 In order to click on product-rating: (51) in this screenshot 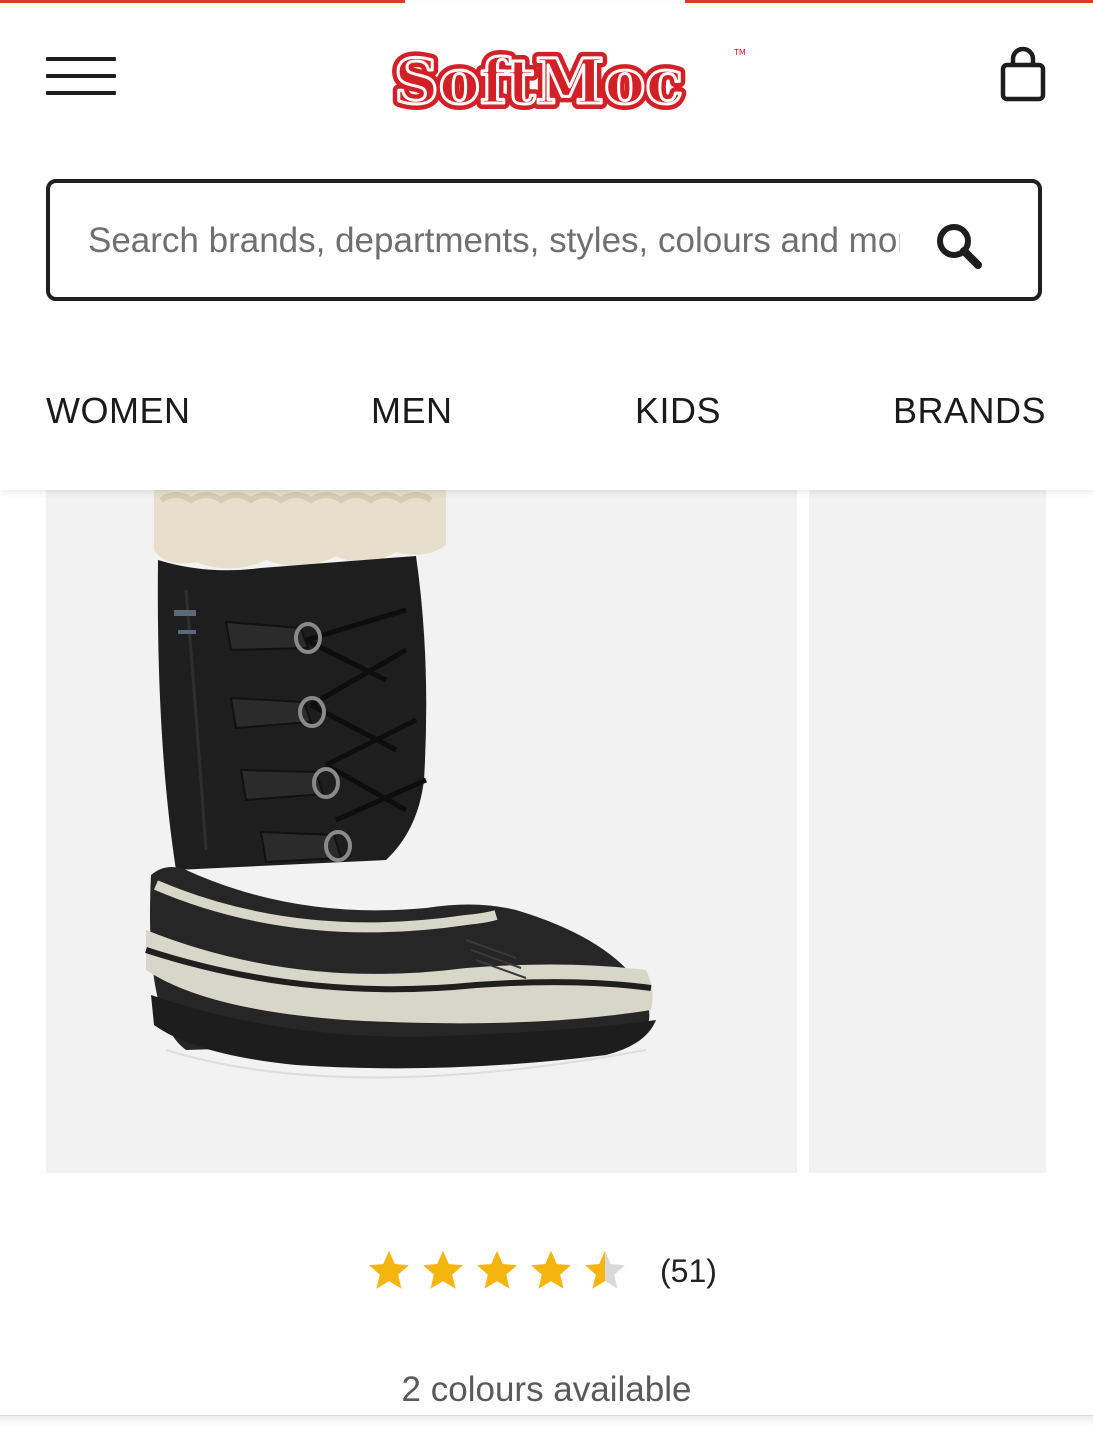, I will do `click(566, 1275)`.